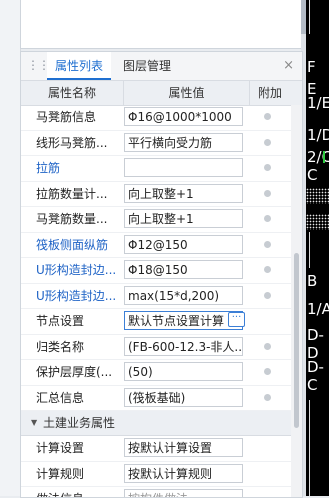 This screenshot has height=498, width=329. I want to click on property-name: 马凳筋信息, so click(66, 117).